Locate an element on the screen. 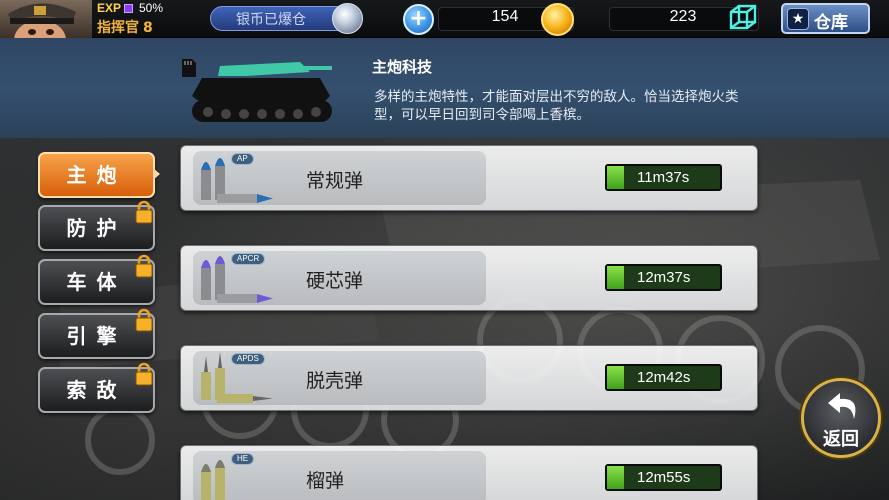 The width and height of the screenshot is (889, 500). back-button: 返回 is located at coordinates (841, 418).